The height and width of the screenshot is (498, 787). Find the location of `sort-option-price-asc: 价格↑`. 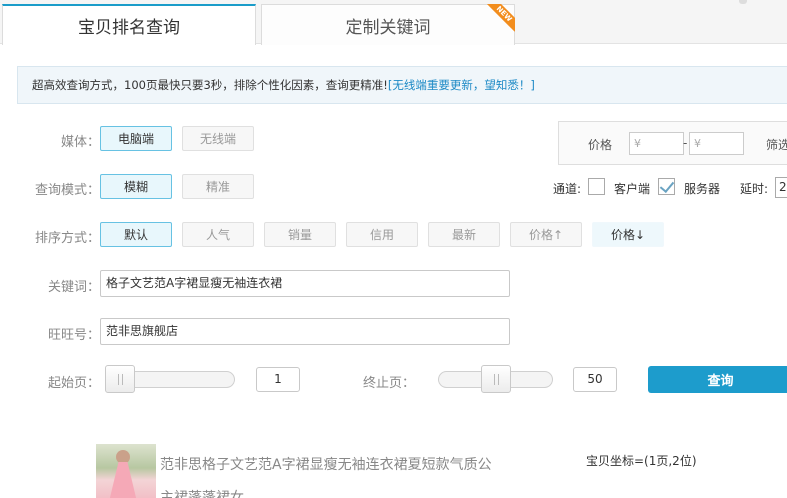

sort-option-price-asc: 价格↑ is located at coordinates (546, 234).